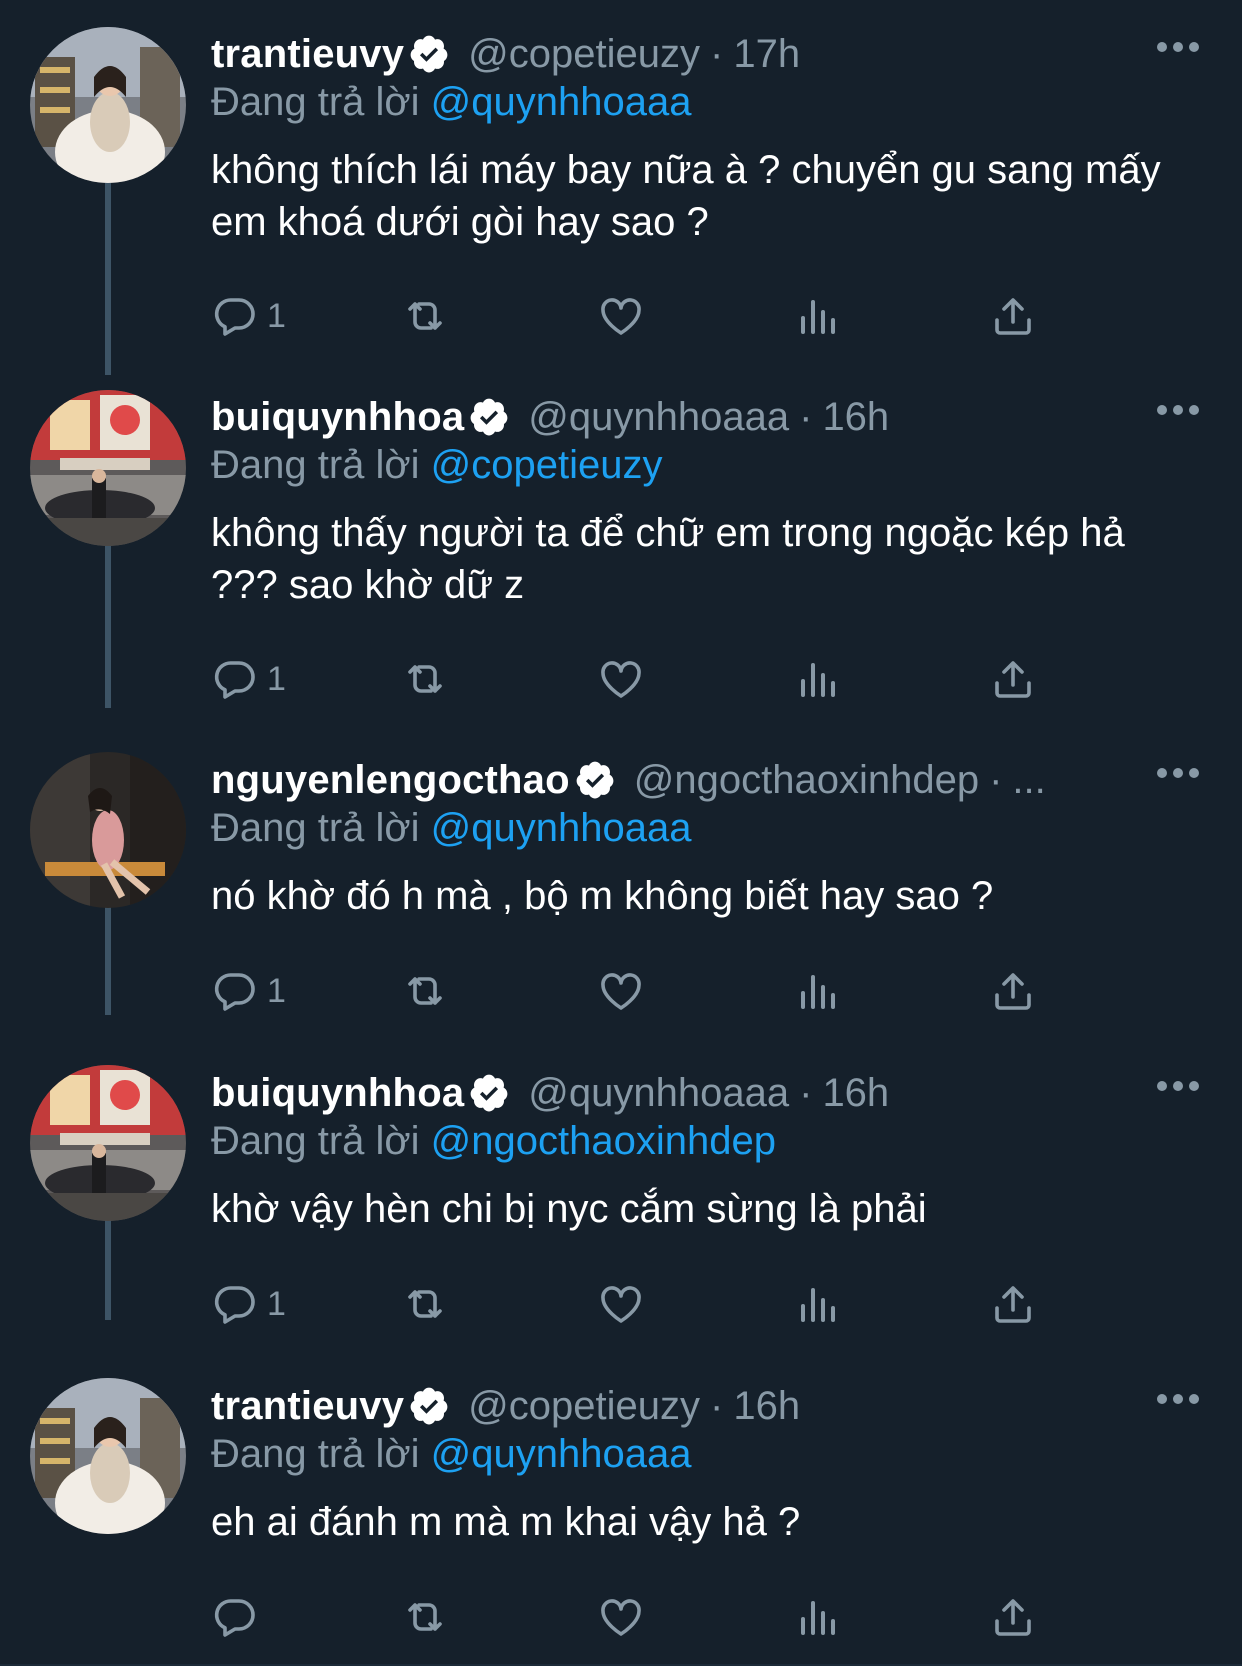 The image size is (1242, 1666). Describe the element at coordinates (239, 1617) in the screenshot. I see `reply-button` at that location.